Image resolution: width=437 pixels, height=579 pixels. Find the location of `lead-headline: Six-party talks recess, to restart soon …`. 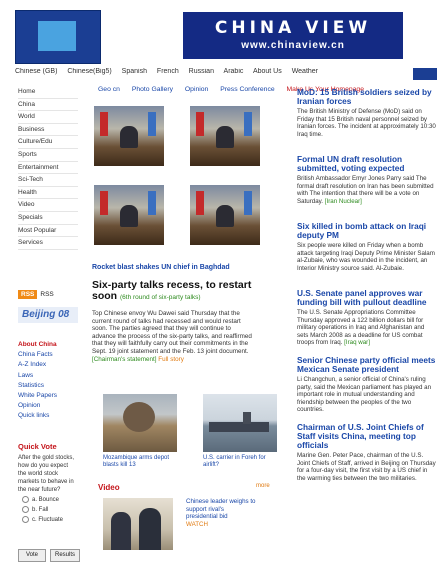

lead-headline: Six-party talks recess, to restart soon … is located at coordinates (172, 291).